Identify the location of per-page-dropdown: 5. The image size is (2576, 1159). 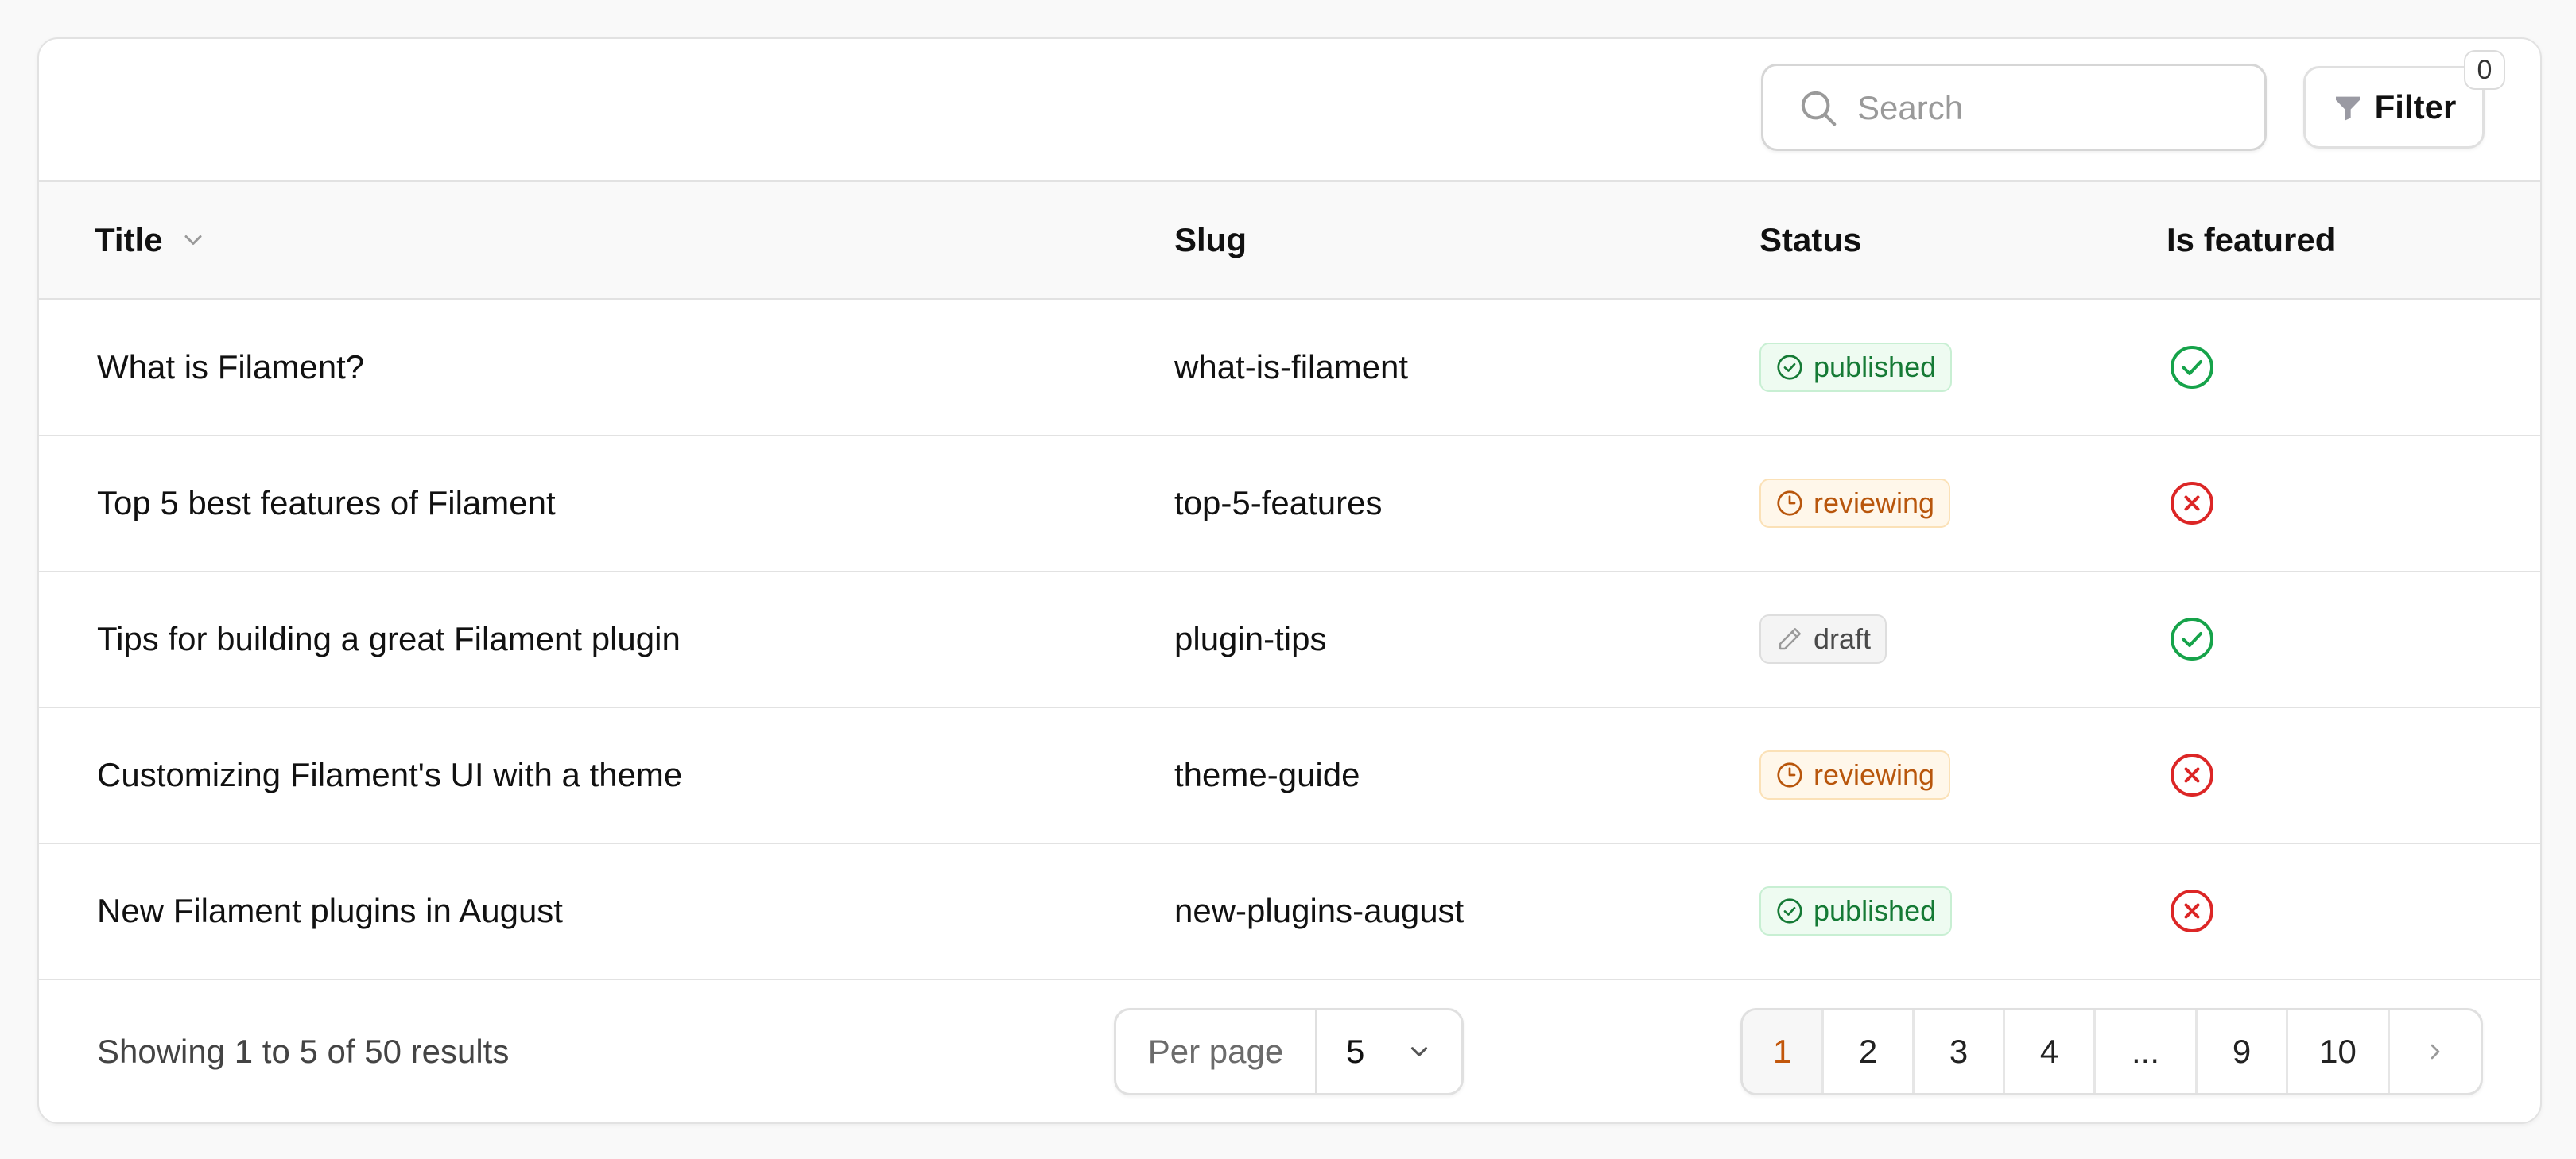
(1389, 1052).